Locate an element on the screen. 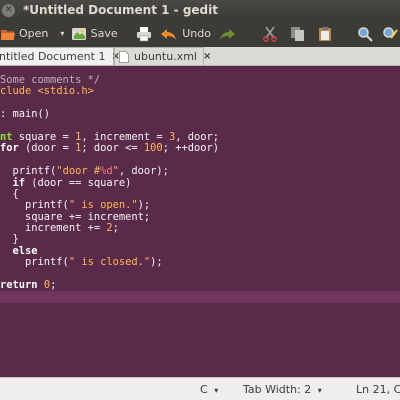  code-token: square = is located at coordinates (44, 136).